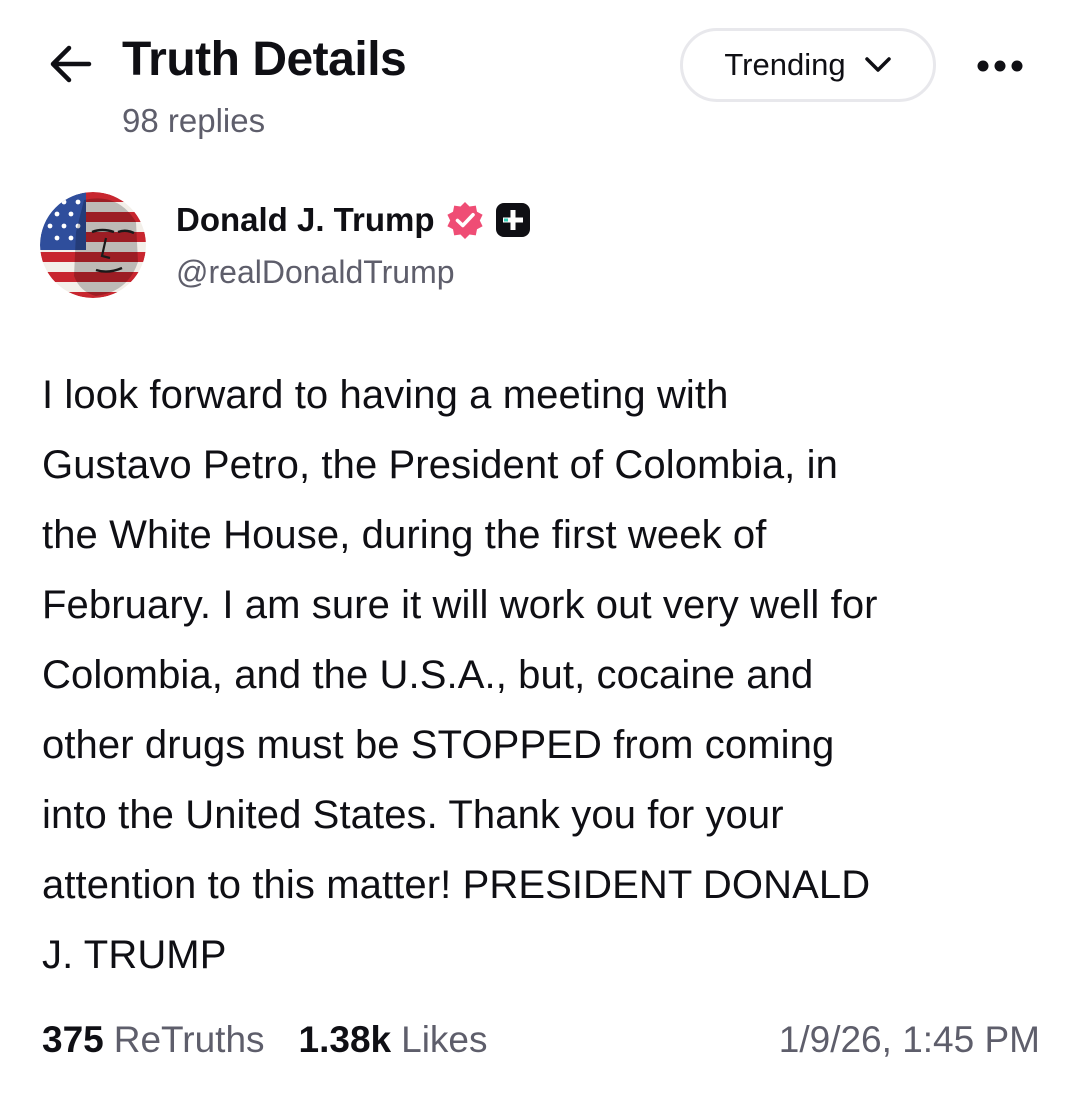 The height and width of the screenshot is (1105, 1080). Describe the element at coordinates (385, 395) in the screenshot. I see `post-text-line: I look forward to having a meeting with` at that location.